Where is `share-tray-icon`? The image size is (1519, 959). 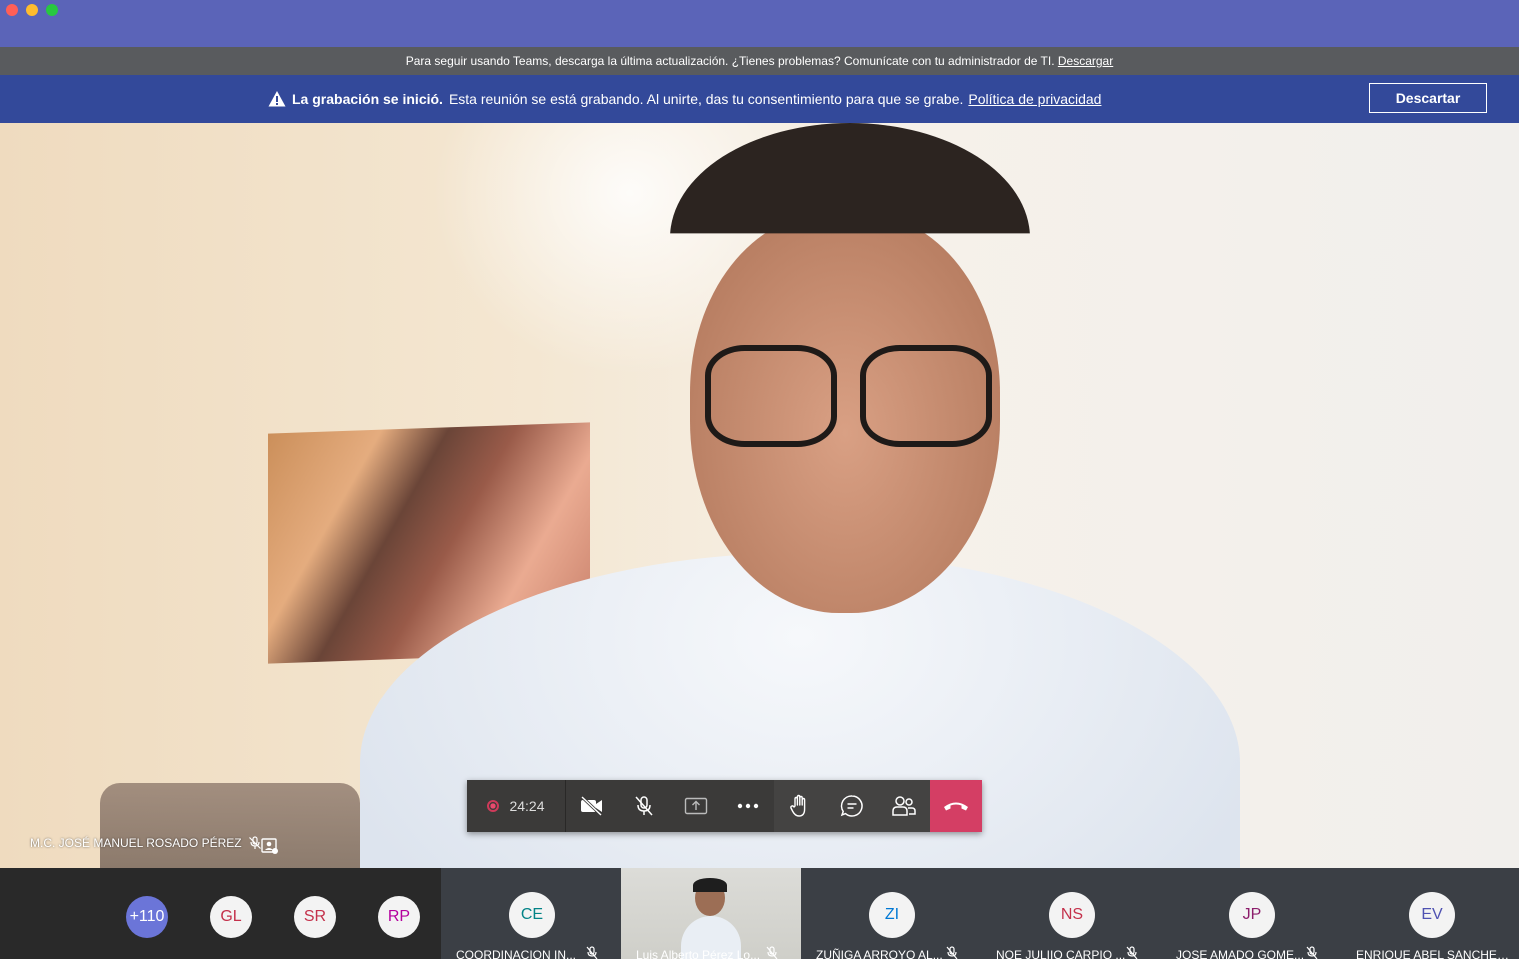
share-tray-icon is located at coordinates (696, 806).